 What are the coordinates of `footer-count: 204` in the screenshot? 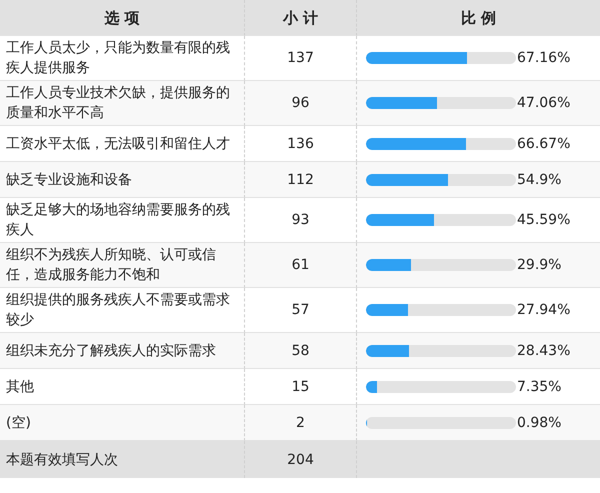 It's located at (301, 459).